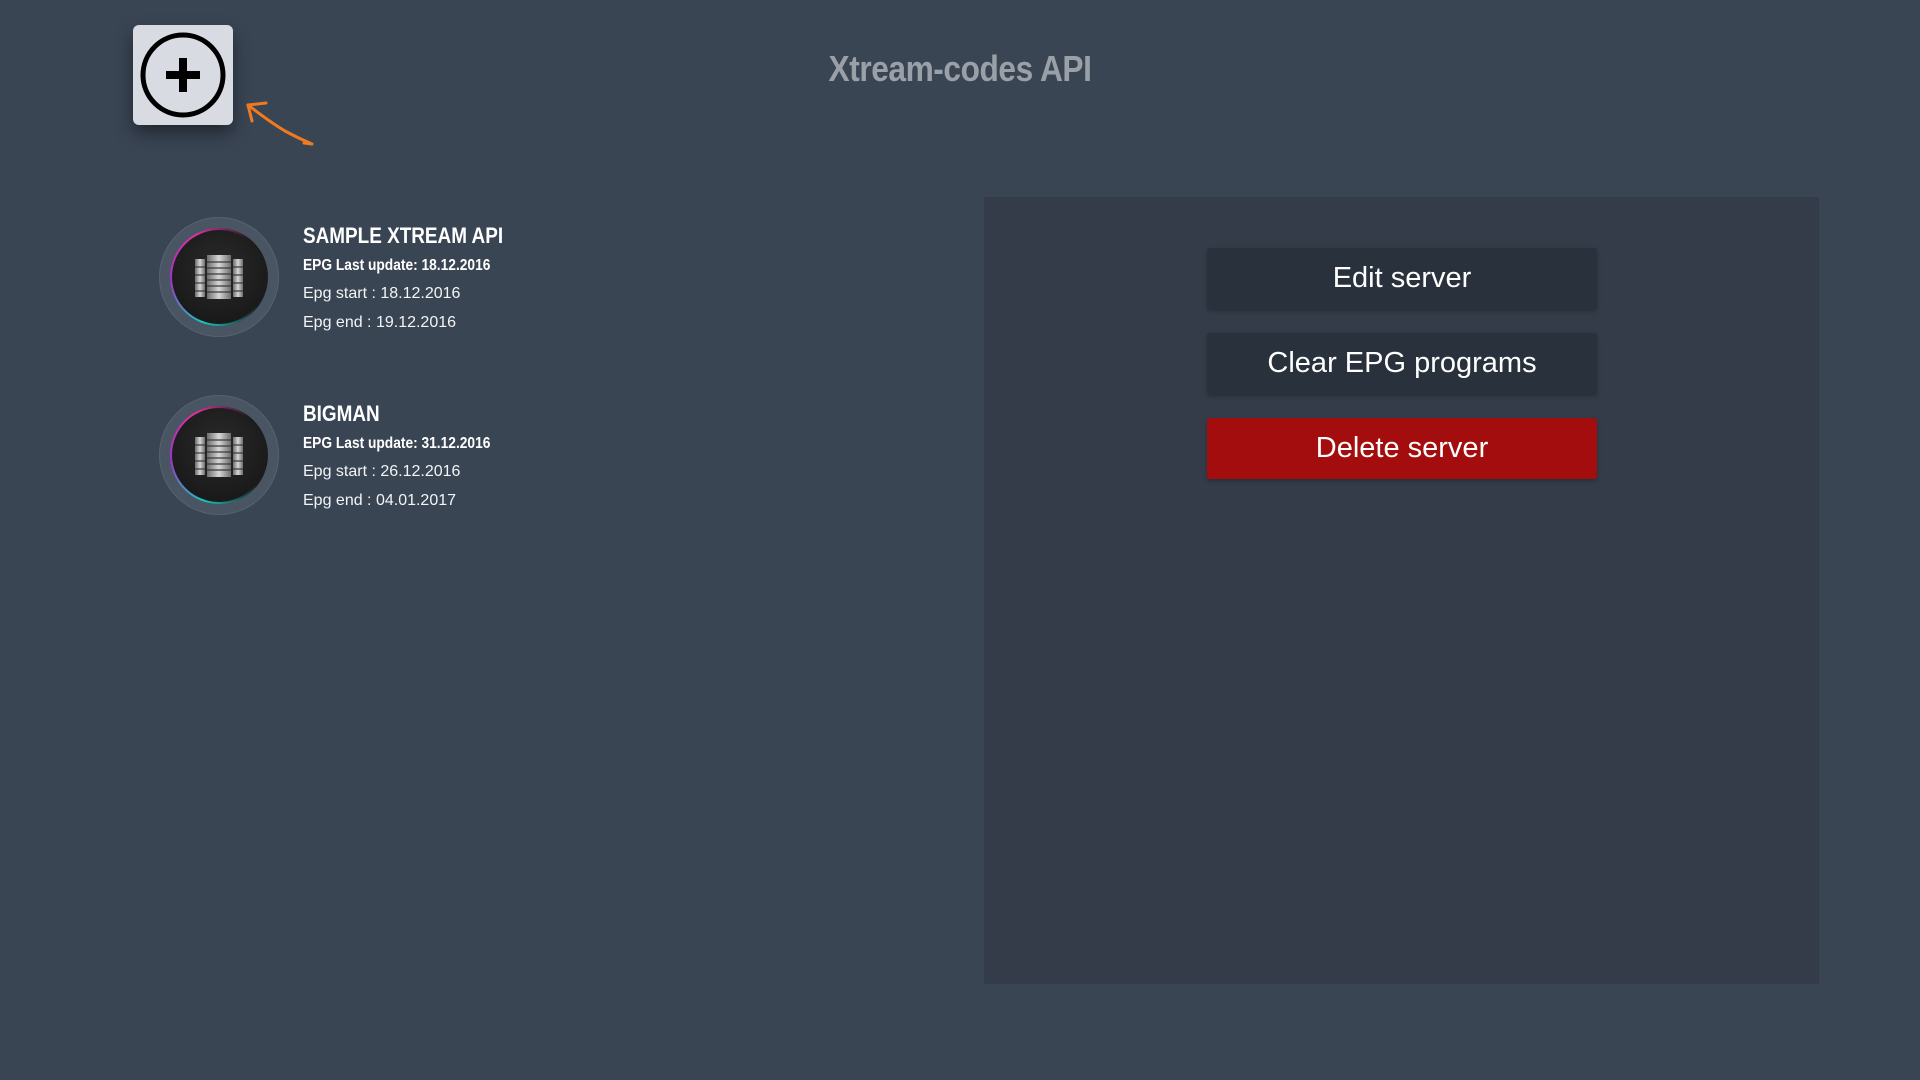  Describe the element at coordinates (1402, 363) in the screenshot. I see `clear-epg-button: Clear EPG programs` at that location.